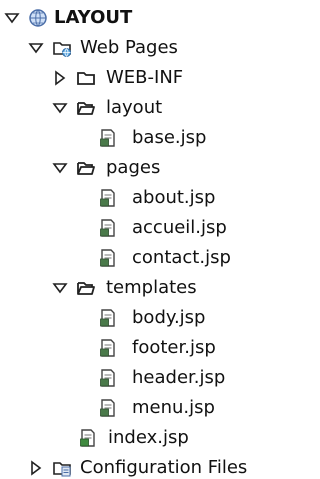  Describe the element at coordinates (148, 437) in the screenshot. I see `tree-item-label: index.jsp` at that location.